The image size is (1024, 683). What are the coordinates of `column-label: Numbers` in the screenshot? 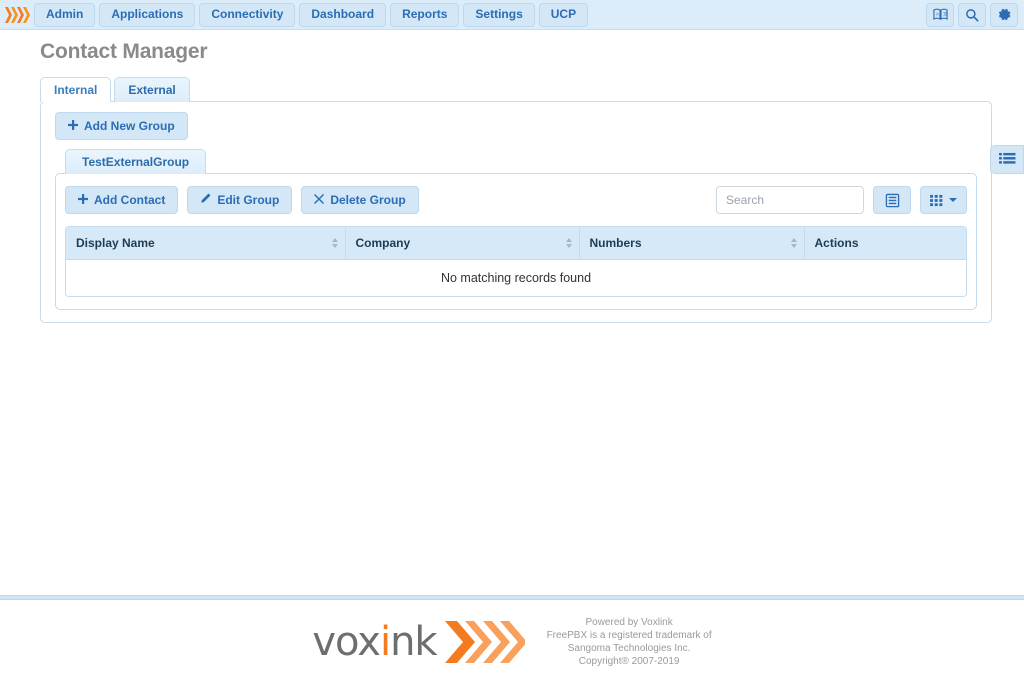 It's located at (615, 243).